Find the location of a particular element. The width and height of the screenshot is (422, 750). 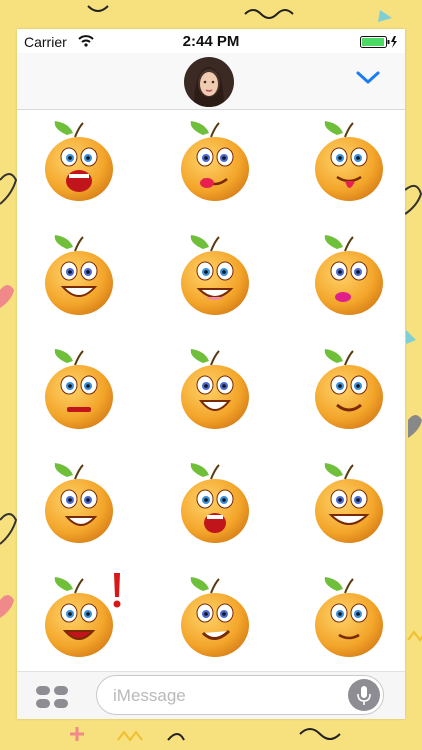

battery-icon is located at coordinates (378, 42).